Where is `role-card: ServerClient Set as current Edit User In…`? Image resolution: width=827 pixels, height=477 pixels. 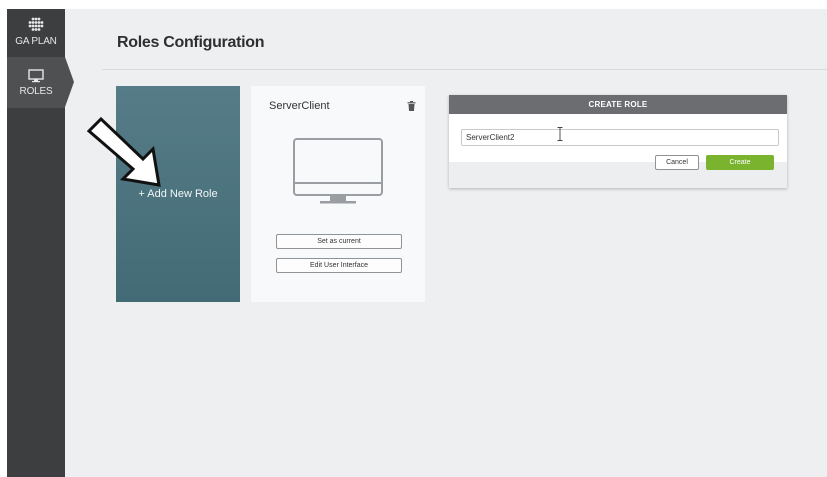 role-card: ServerClient Set as current Edit User In… is located at coordinates (338, 194).